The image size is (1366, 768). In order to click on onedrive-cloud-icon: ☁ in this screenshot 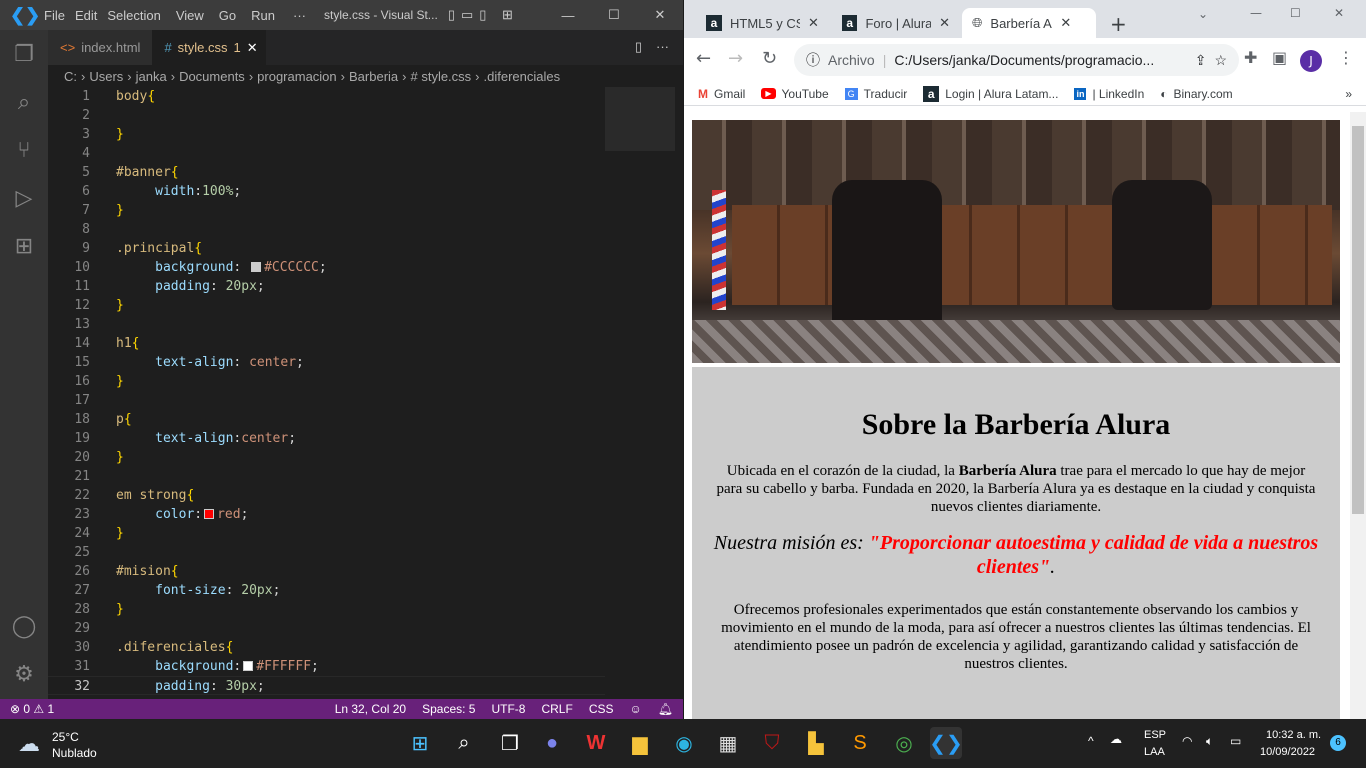, I will do `click(1116, 739)`.